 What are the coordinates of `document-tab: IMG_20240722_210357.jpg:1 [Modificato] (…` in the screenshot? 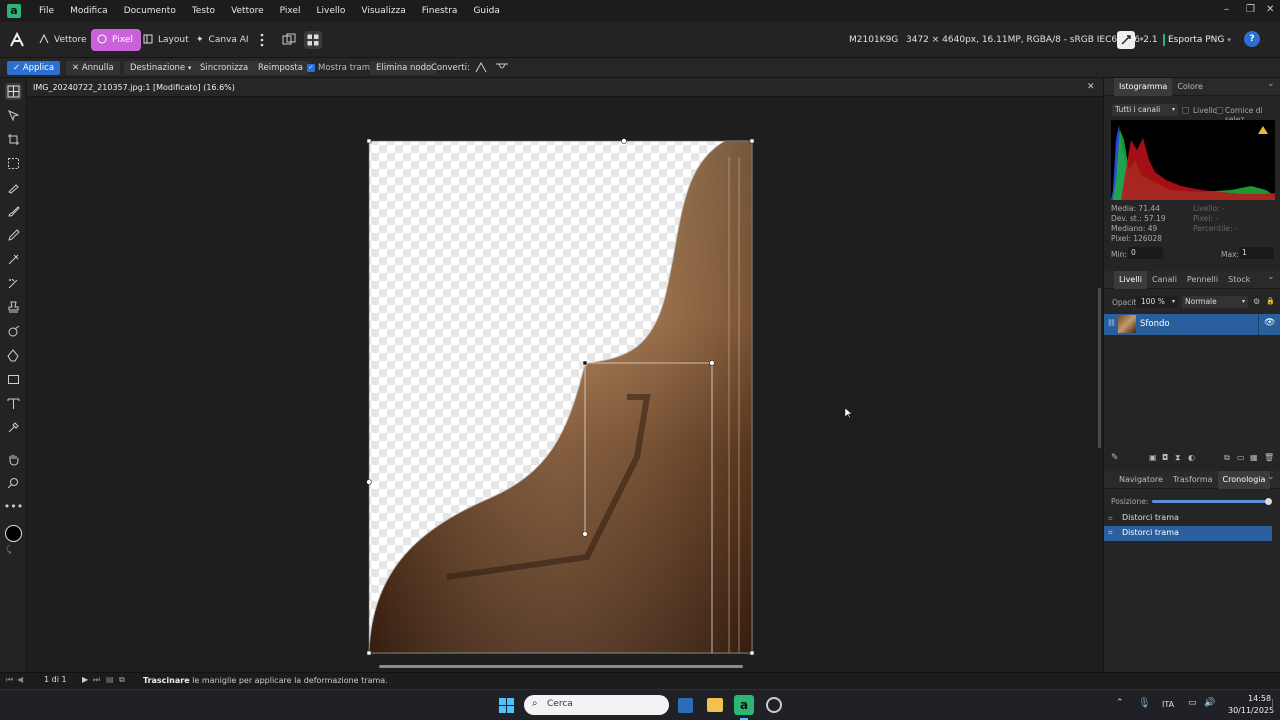 It's located at (565, 87).